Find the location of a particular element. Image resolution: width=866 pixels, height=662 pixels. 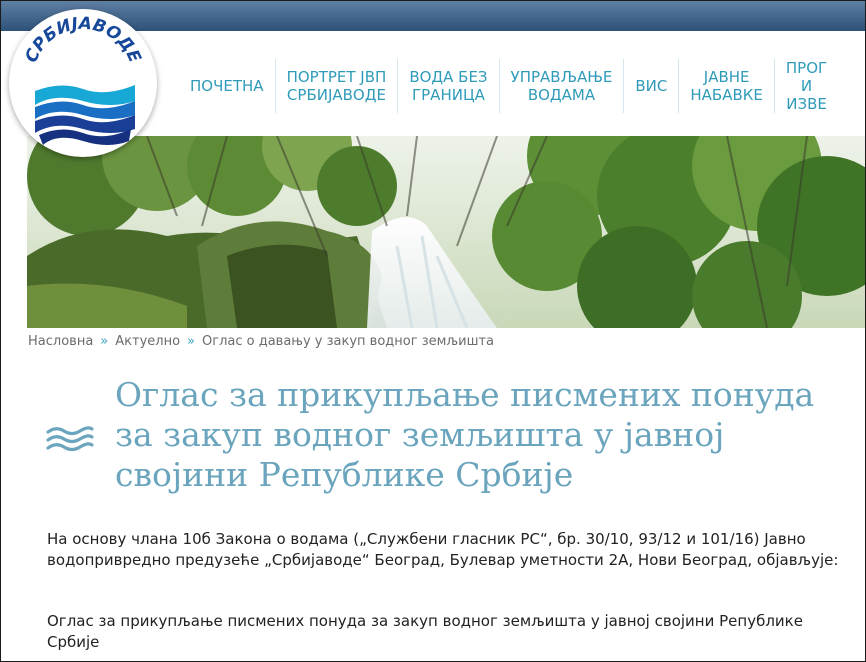

nav-item-programs: ПРОГ И ИЗВЕ is located at coordinates (805, 86).